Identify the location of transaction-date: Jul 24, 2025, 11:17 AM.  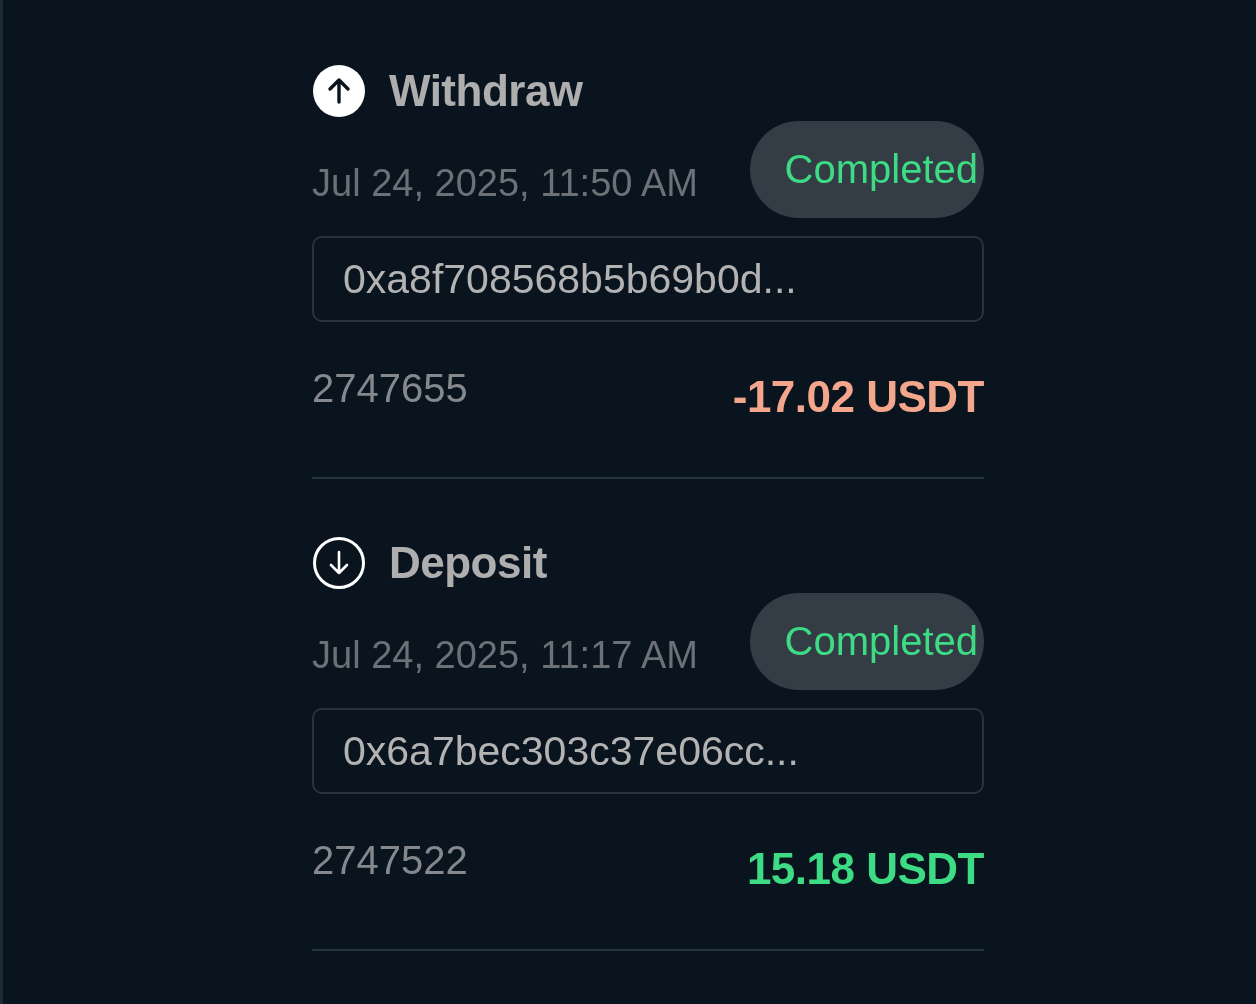
(505, 655).